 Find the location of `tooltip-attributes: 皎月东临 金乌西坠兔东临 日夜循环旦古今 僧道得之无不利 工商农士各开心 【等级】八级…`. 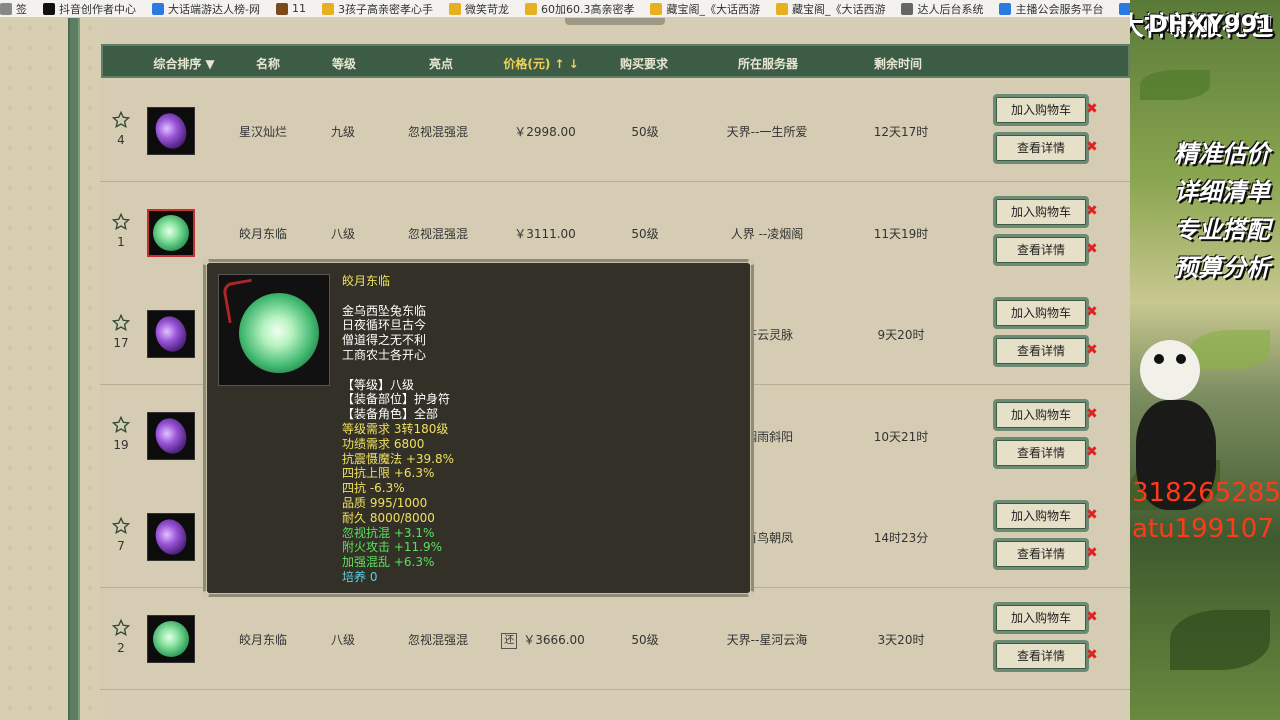

tooltip-attributes: 皎月东临 金乌西坠兔东临 日夜循环旦古今 僧道得之无不利 工商农士各开心 【等级】八级… is located at coordinates (398, 429).